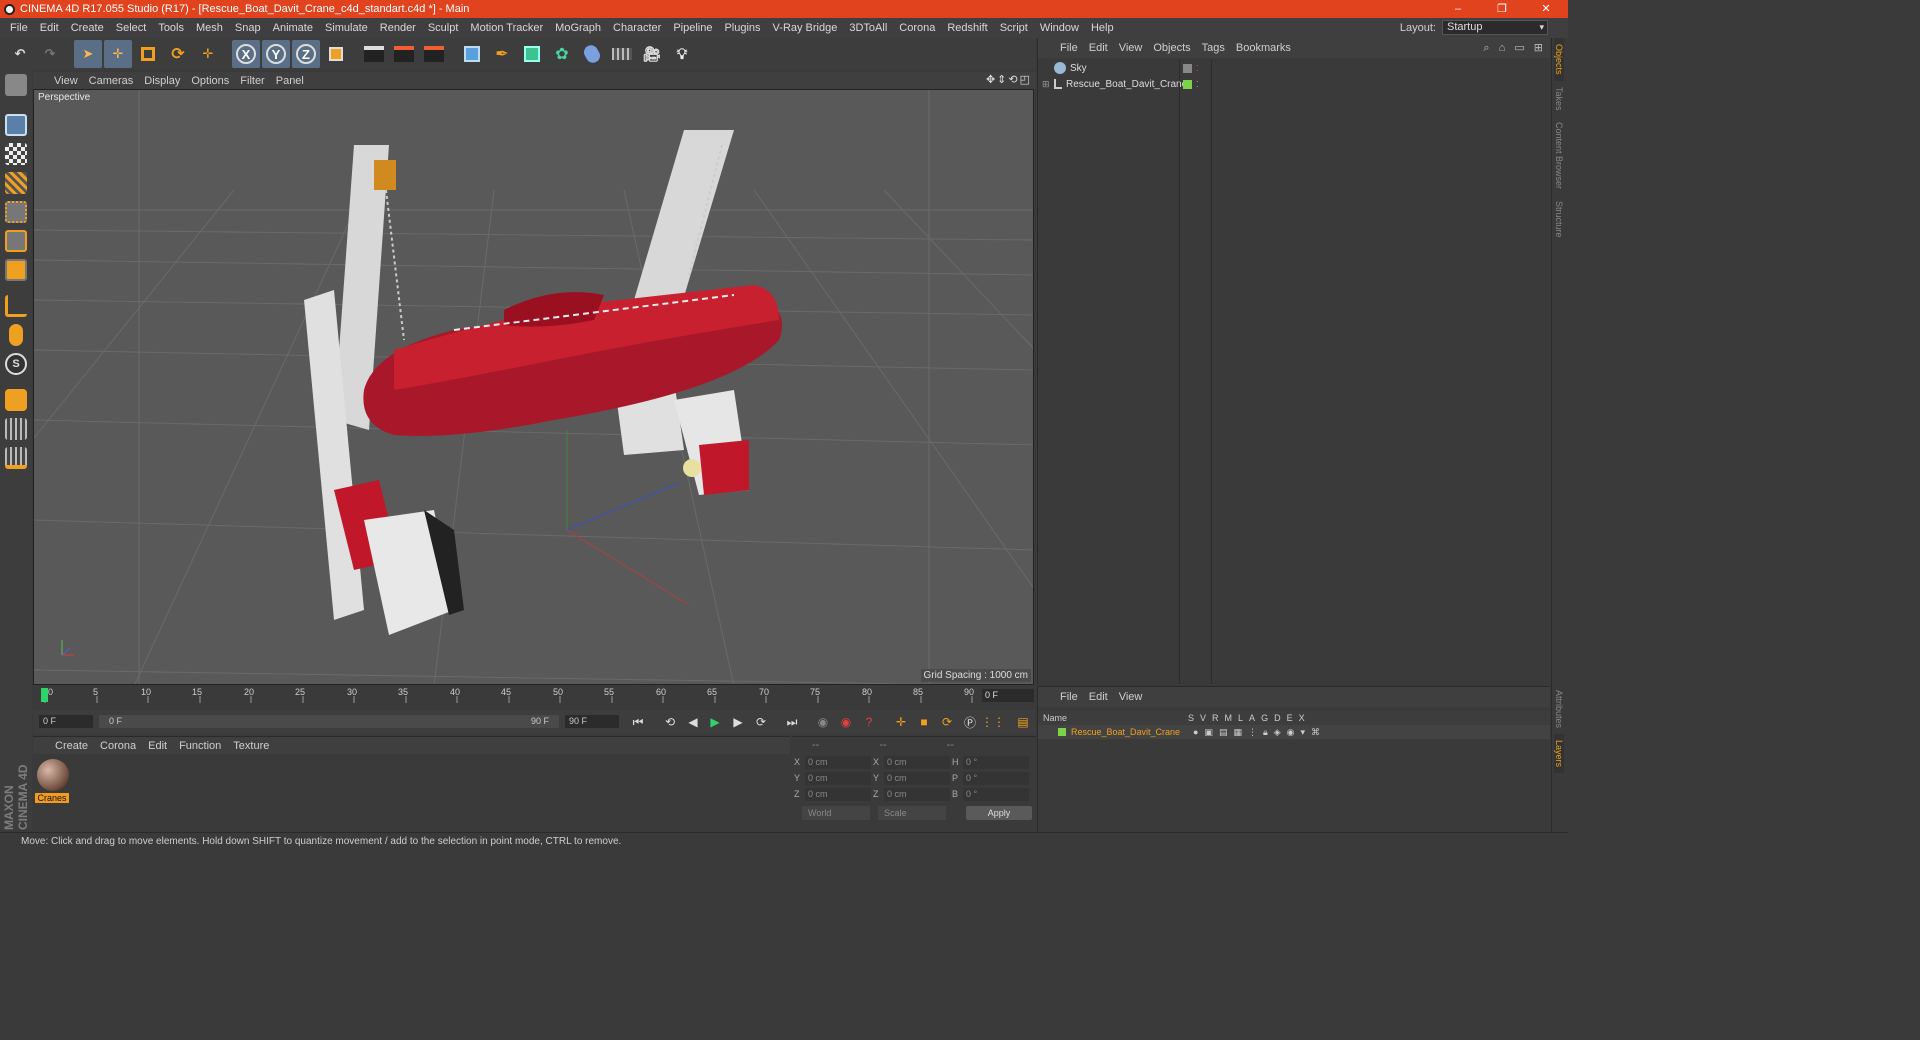  I want to click on viewport-menu-options: Options, so click(212, 81).